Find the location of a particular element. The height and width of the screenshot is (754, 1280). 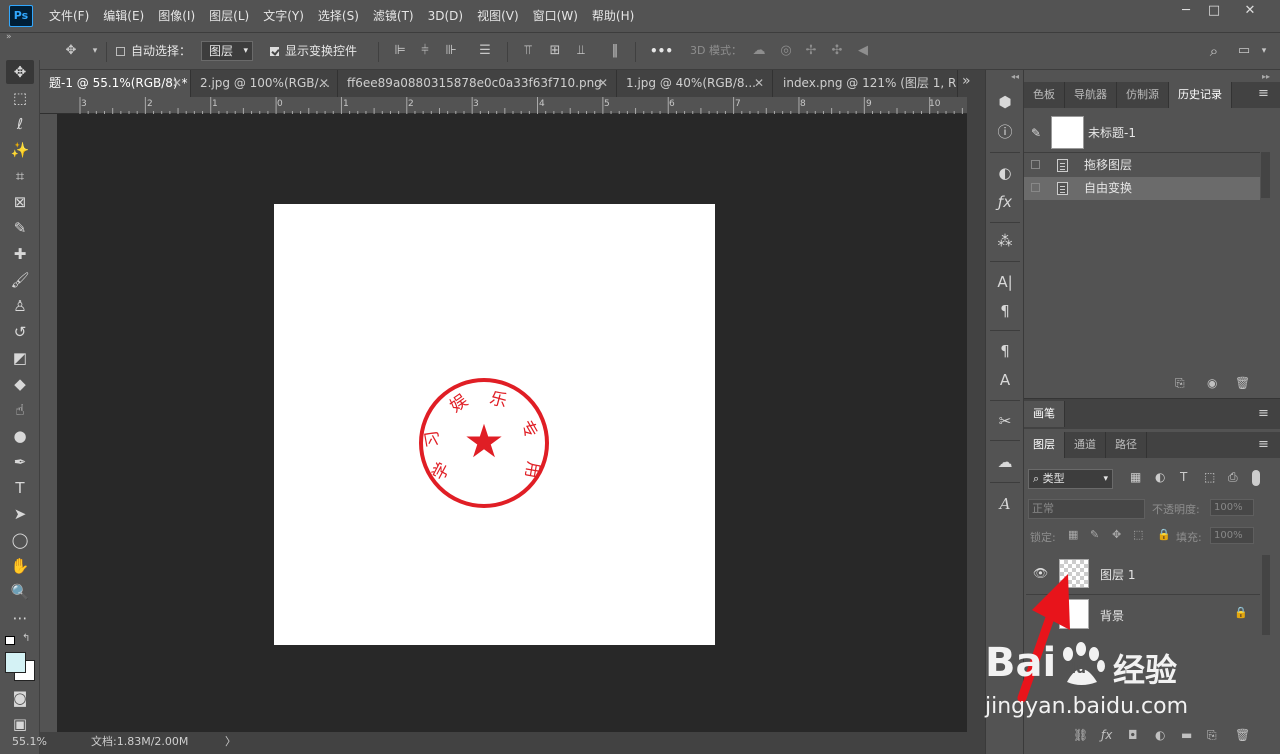

status-menu-arrow: 〉 is located at coordinates (230, 742).